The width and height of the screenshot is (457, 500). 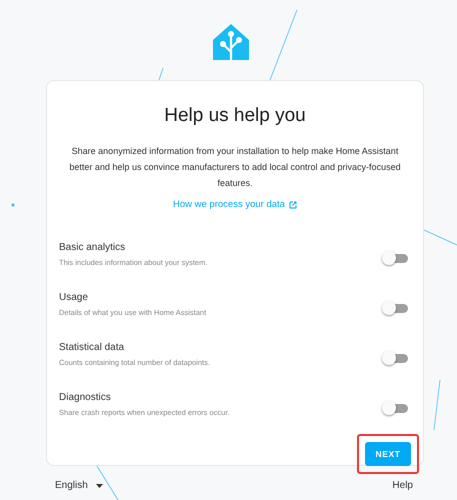 What do you see at coordinates (231, 42) in the screenshot?
I see `house-logo-icon` at bounding box center [231, 42].